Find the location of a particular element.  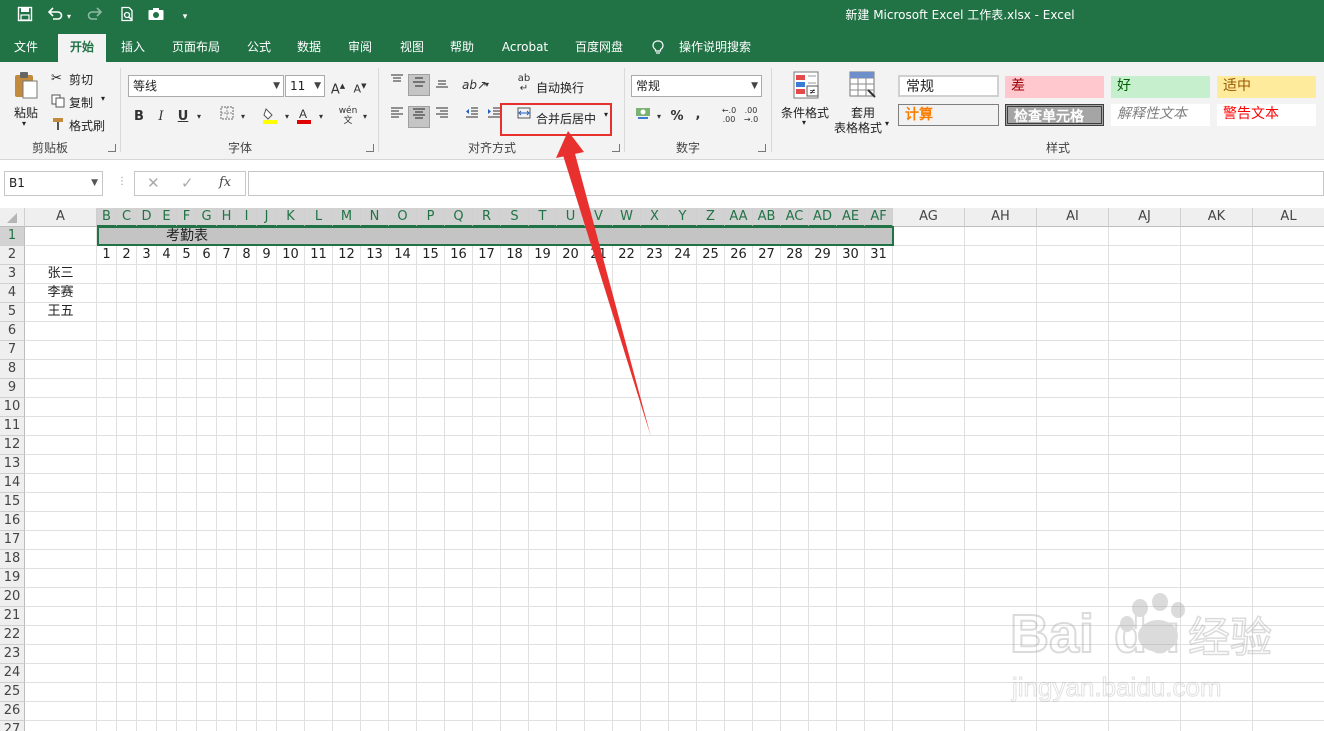

style-neutral: 适中 is located at coordinates (1266, 87).